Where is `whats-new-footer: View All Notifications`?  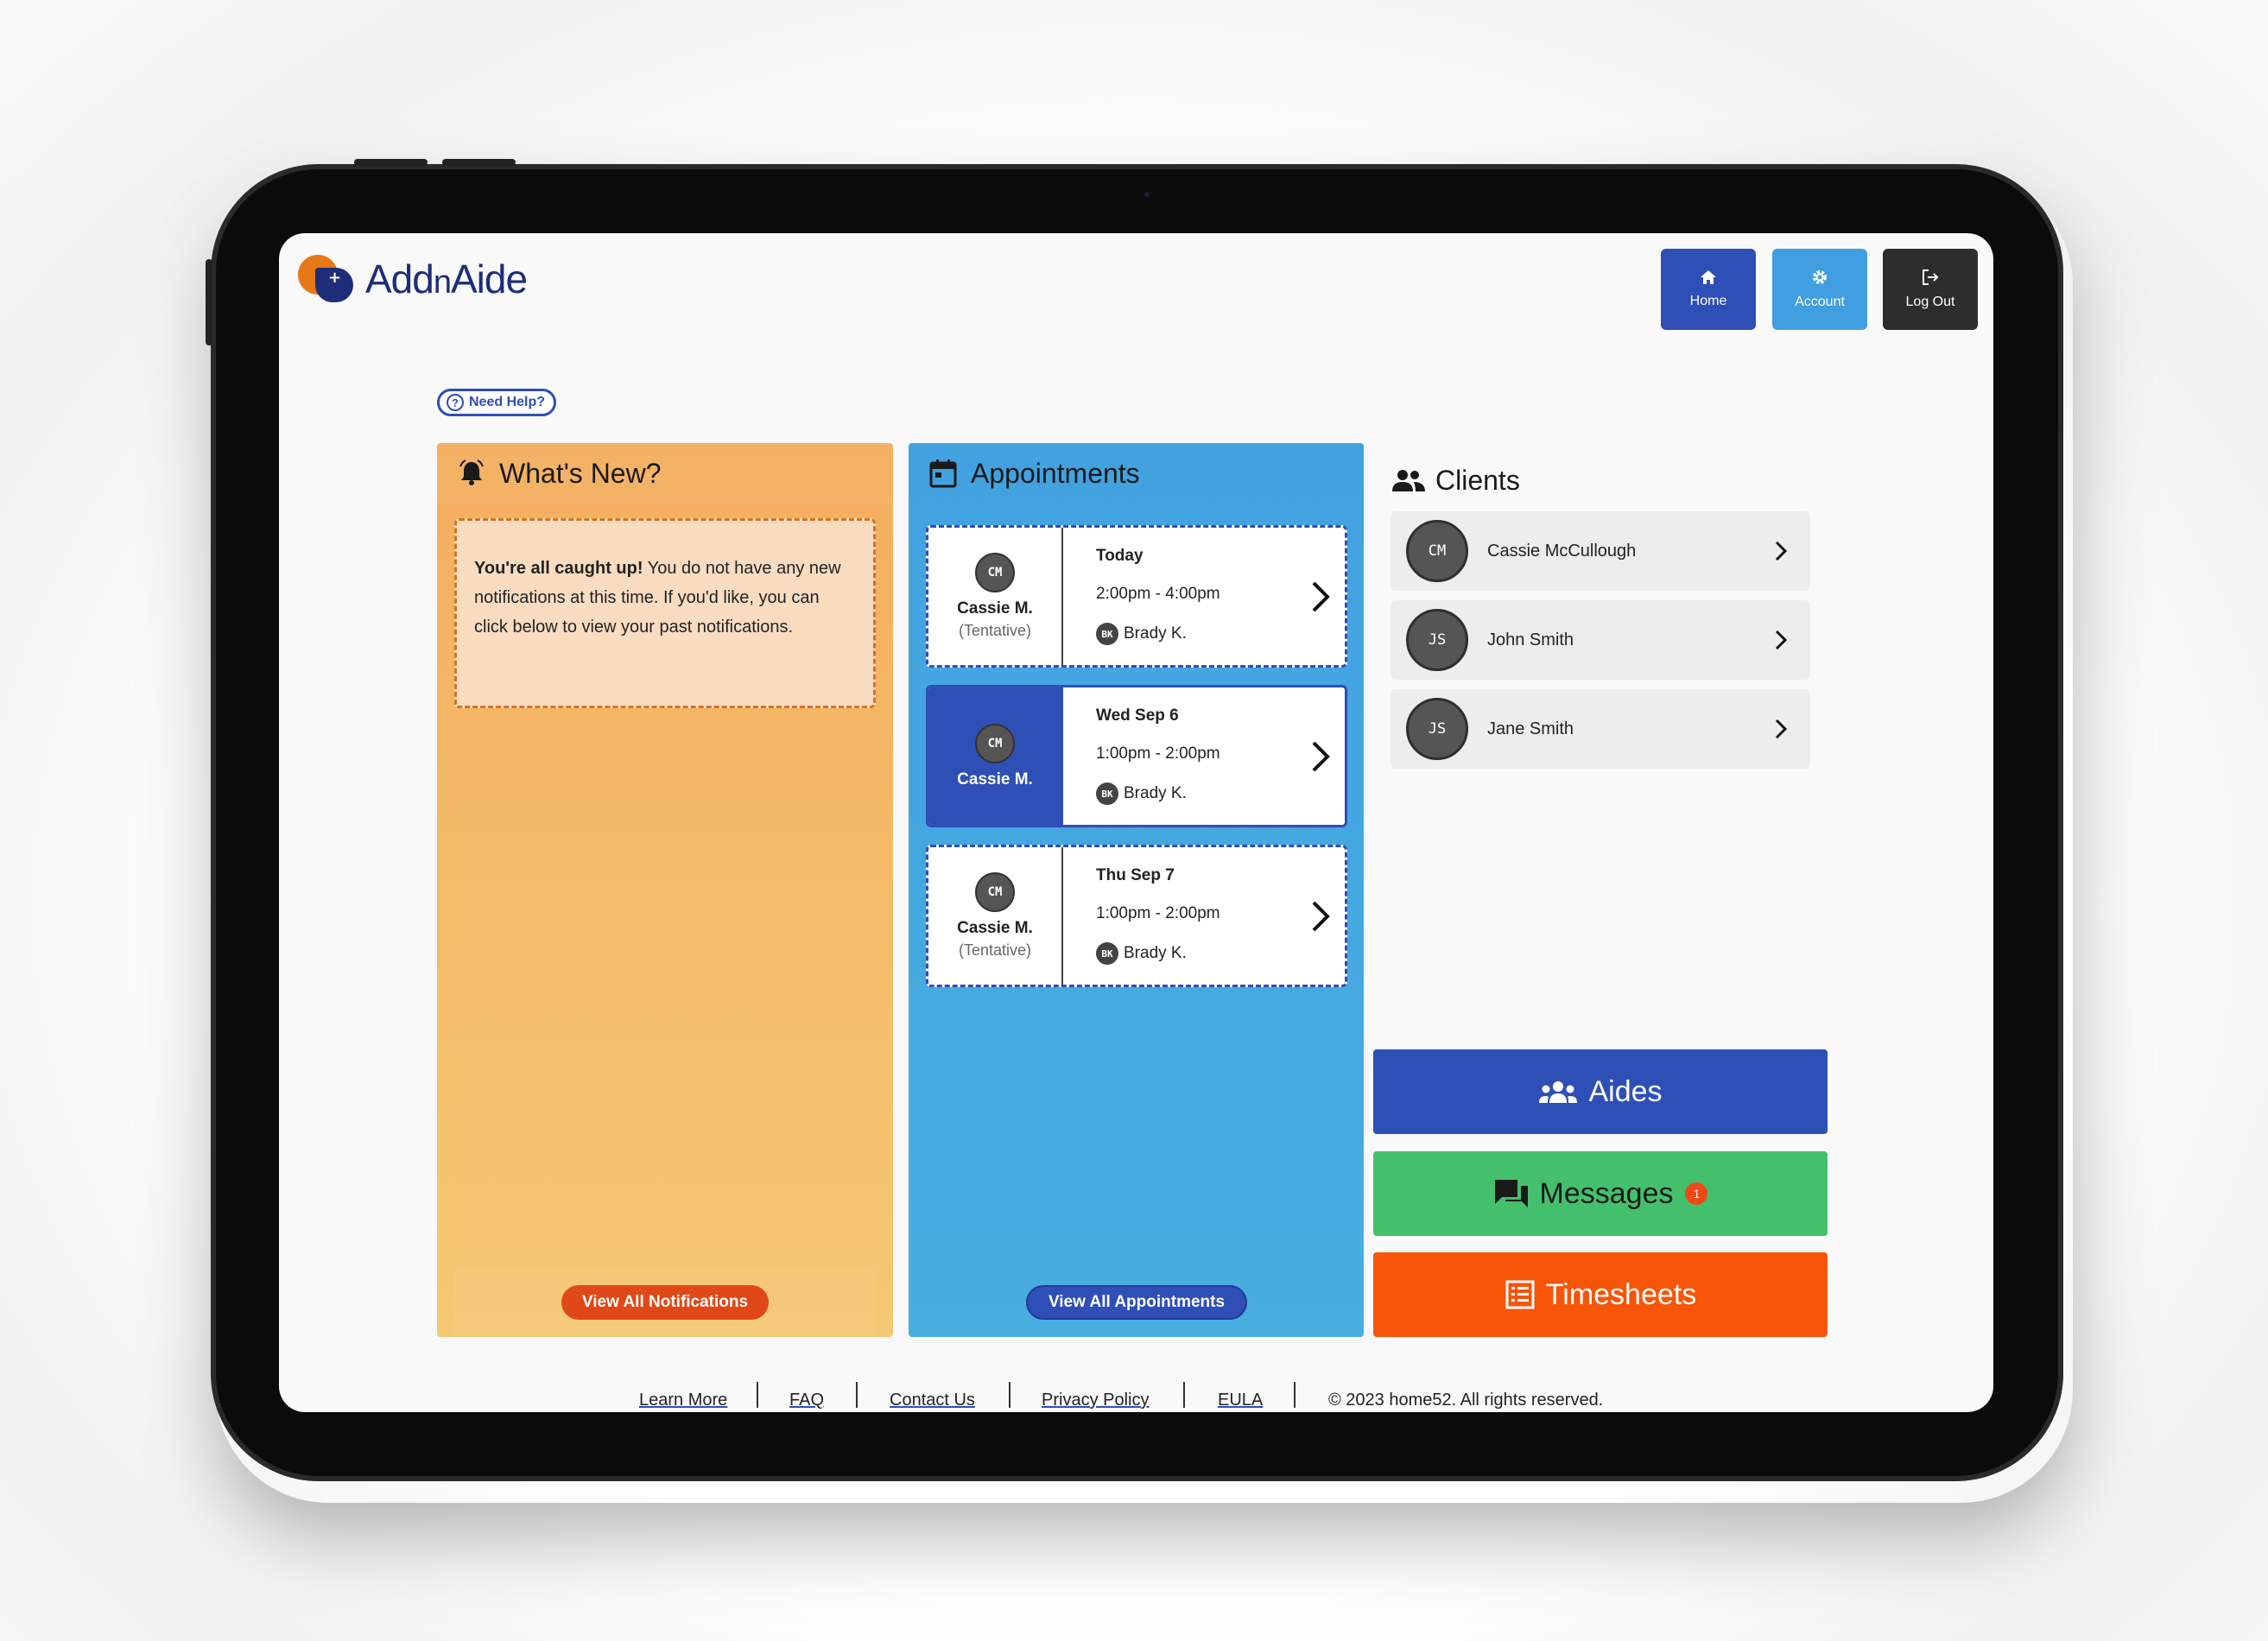 whats-new-footer: View All Notifications is located at coordinates (665, 1303).